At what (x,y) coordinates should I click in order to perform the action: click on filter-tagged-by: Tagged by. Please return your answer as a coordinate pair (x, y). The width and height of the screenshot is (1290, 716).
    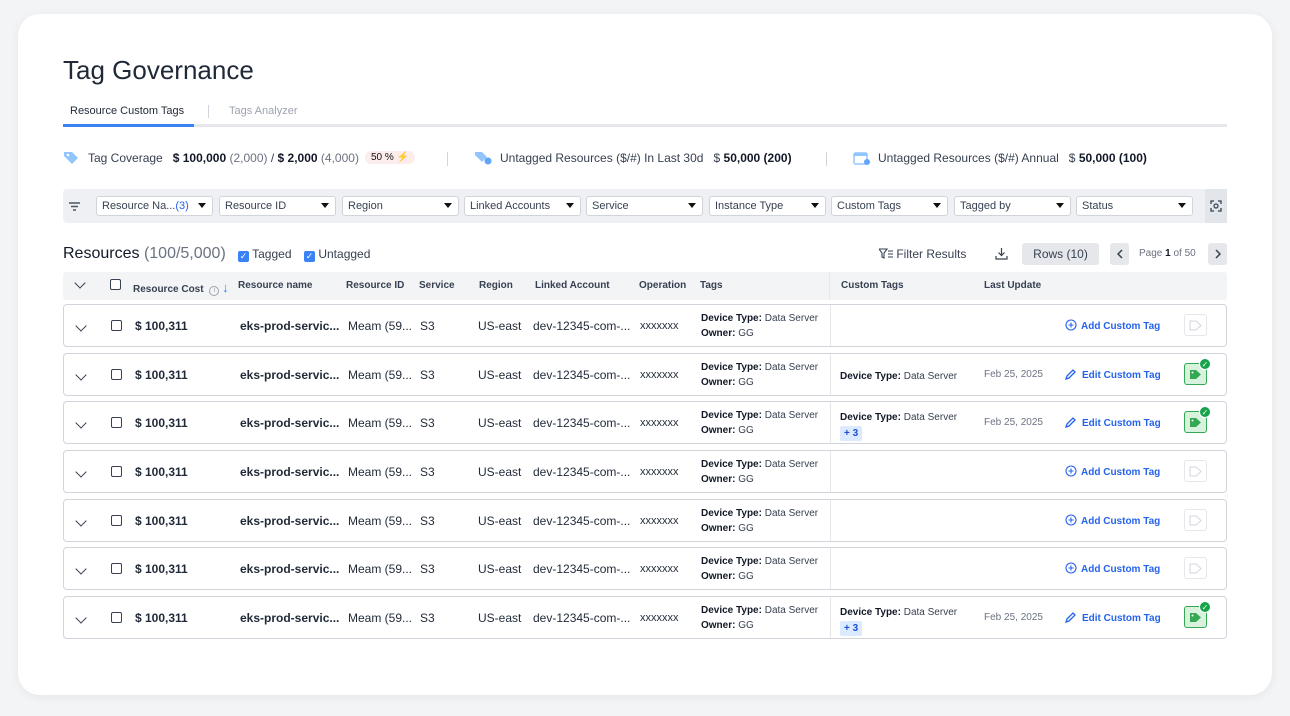
    Looking at the image, I should click on (1012, 206).